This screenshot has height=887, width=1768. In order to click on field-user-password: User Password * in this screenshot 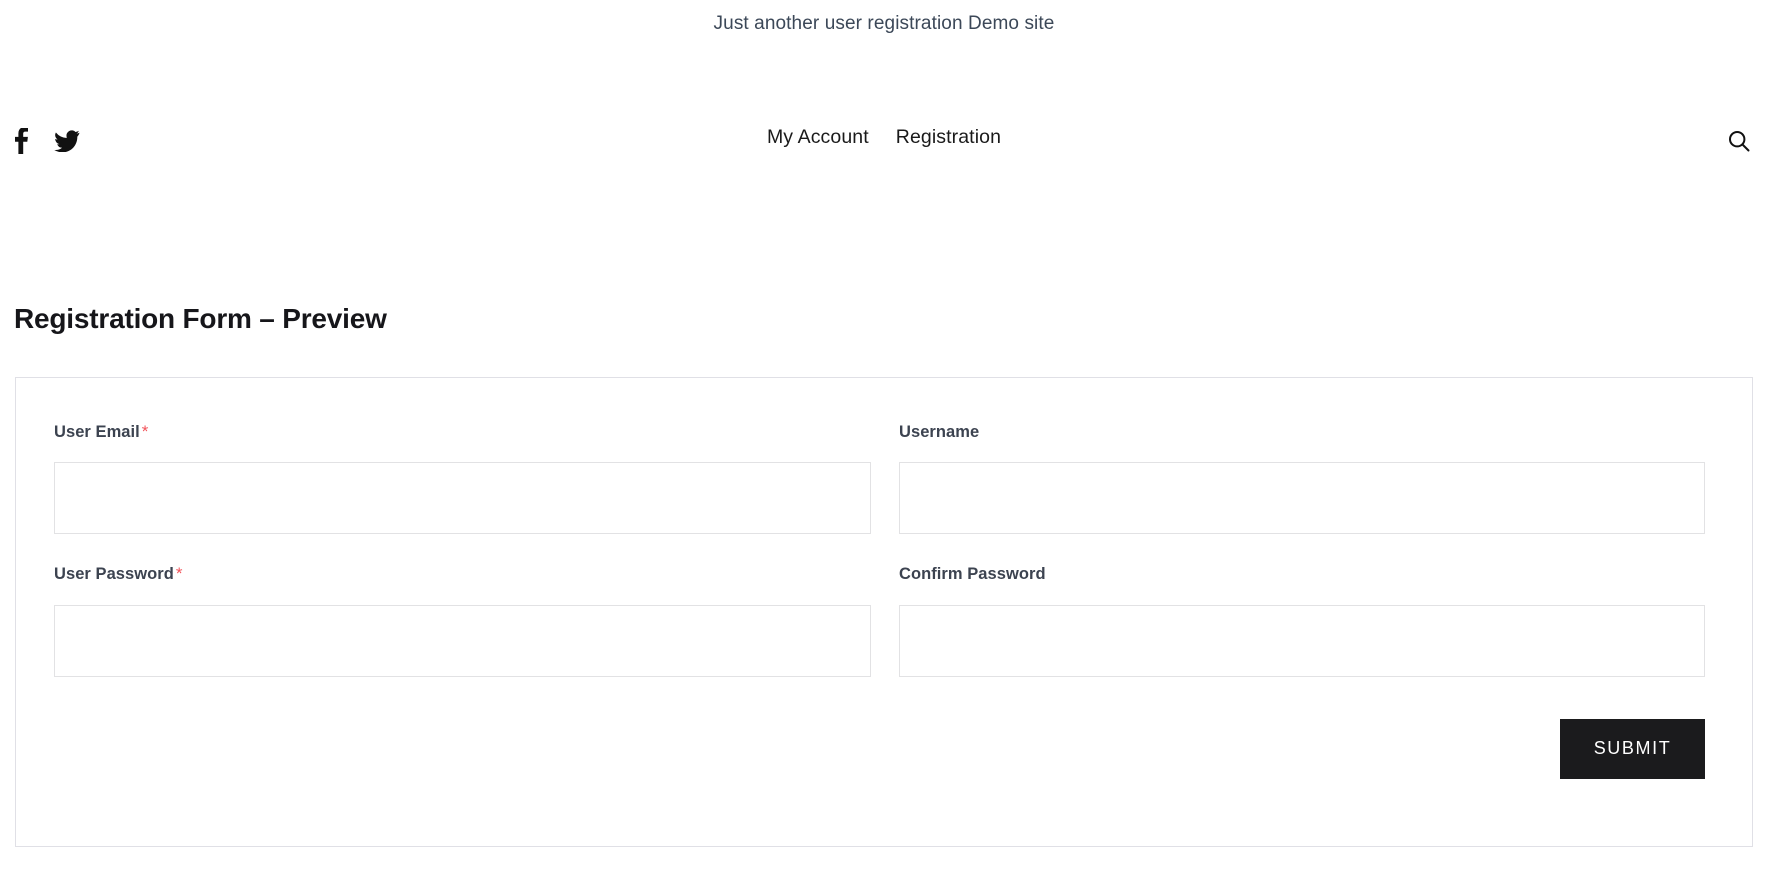, I will do `click(462, 620)`.